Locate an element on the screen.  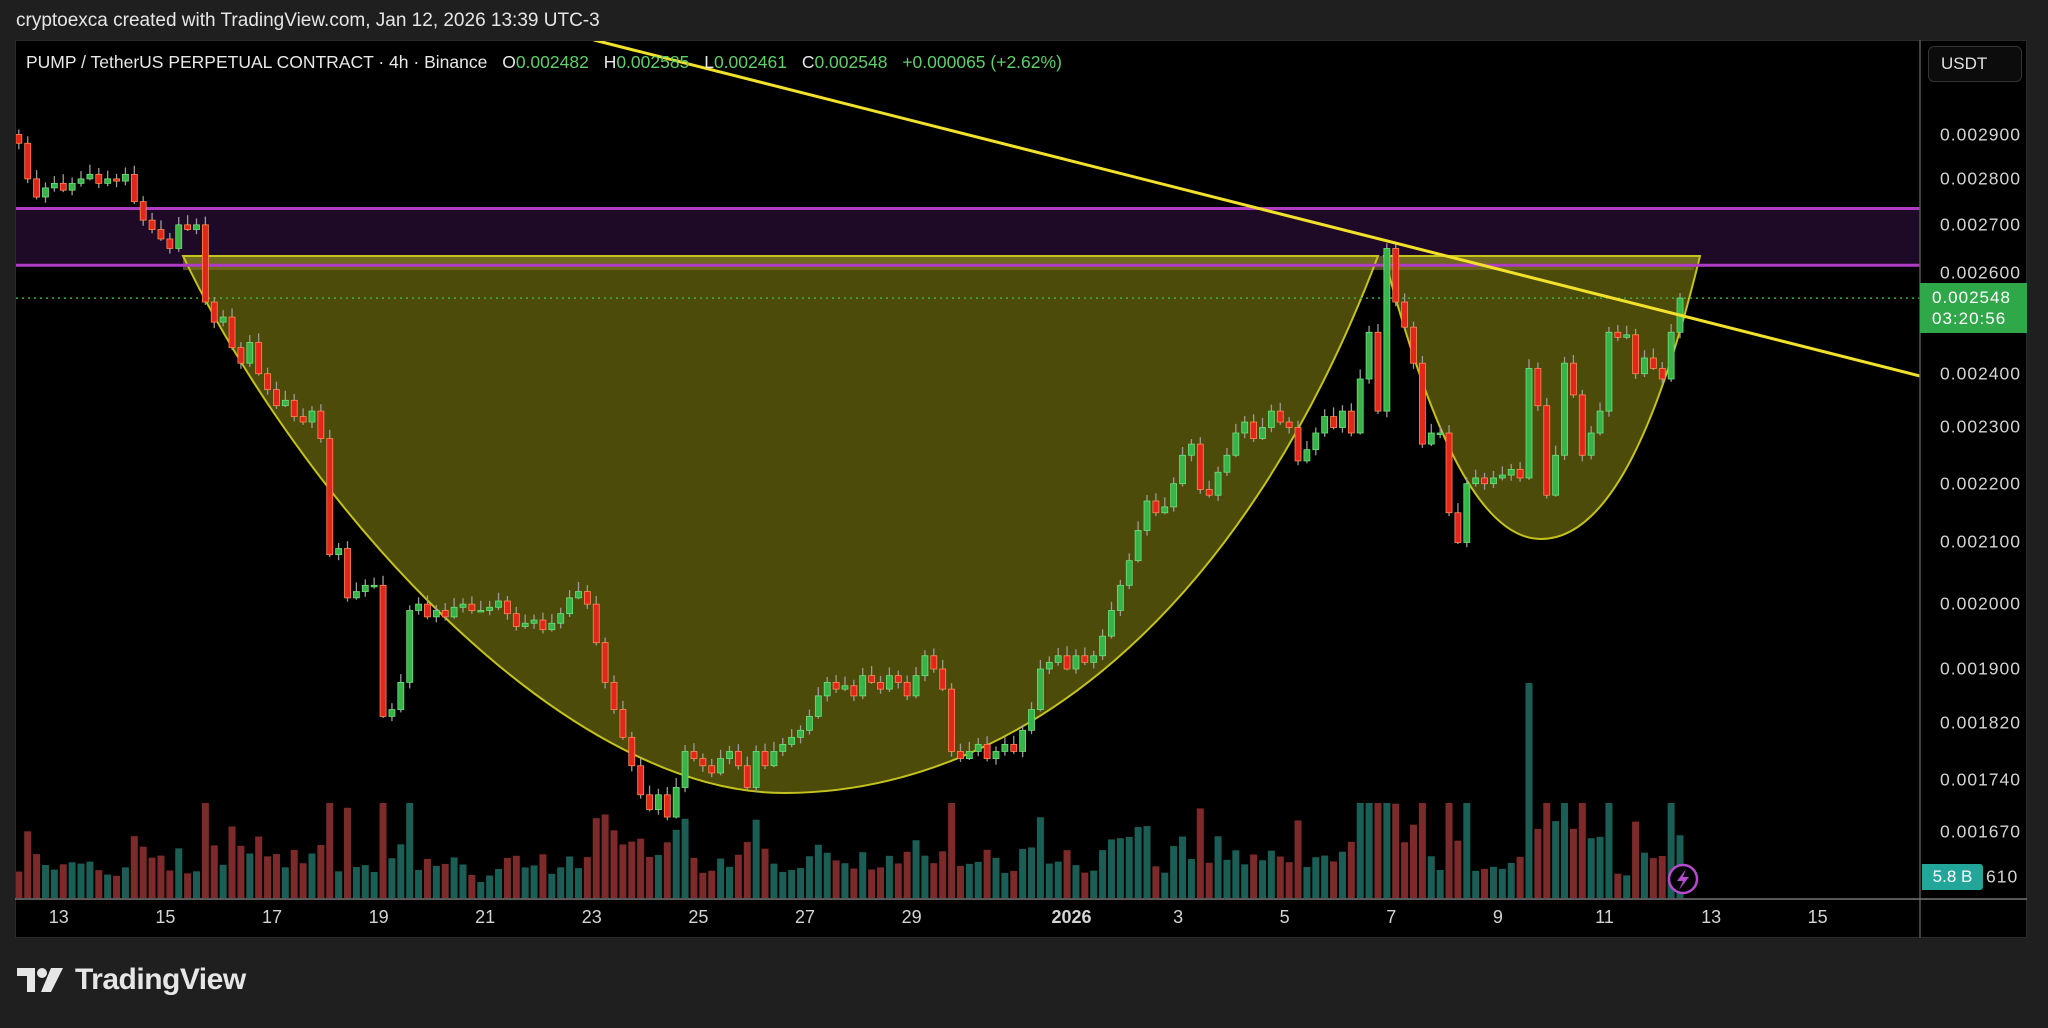
time-tick: 23 is located at coordinates (591, 917).